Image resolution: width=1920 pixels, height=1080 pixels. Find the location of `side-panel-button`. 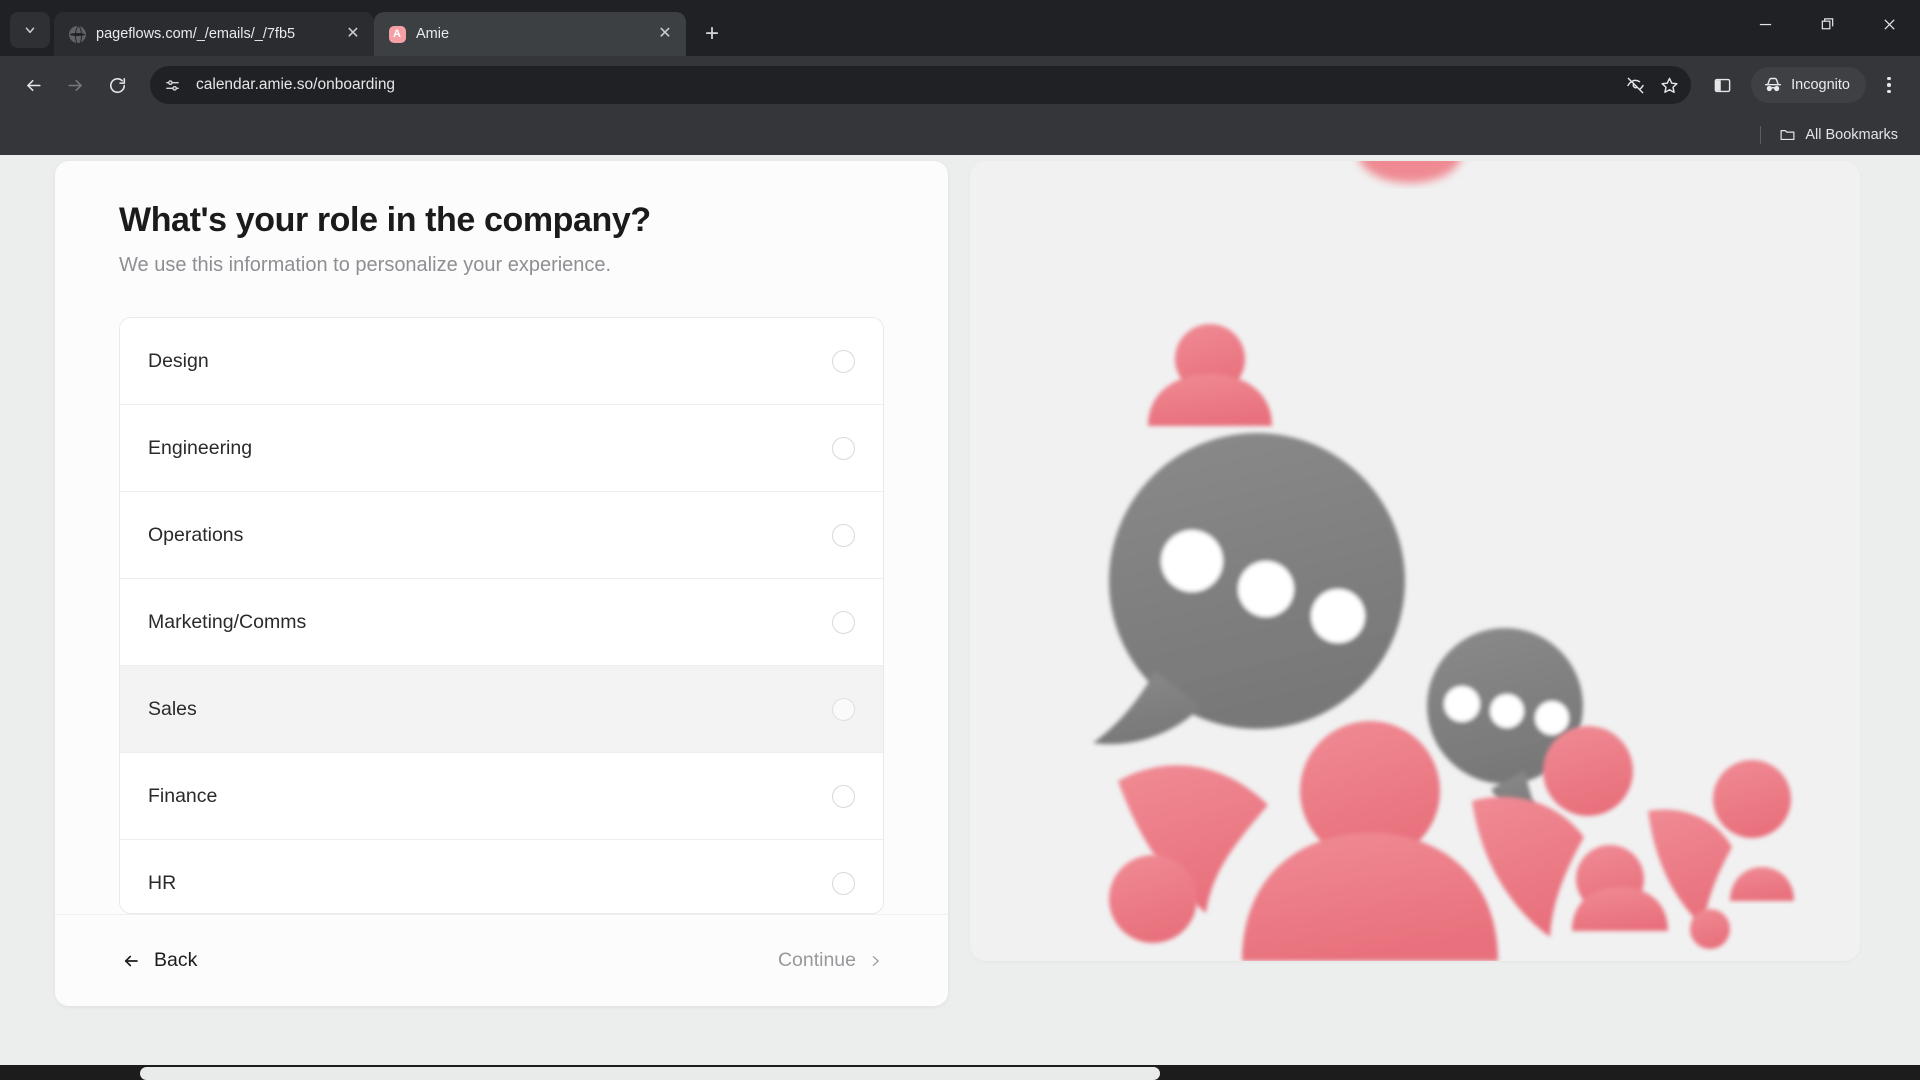

side-panel-button is located at coordinates (1722, 85).